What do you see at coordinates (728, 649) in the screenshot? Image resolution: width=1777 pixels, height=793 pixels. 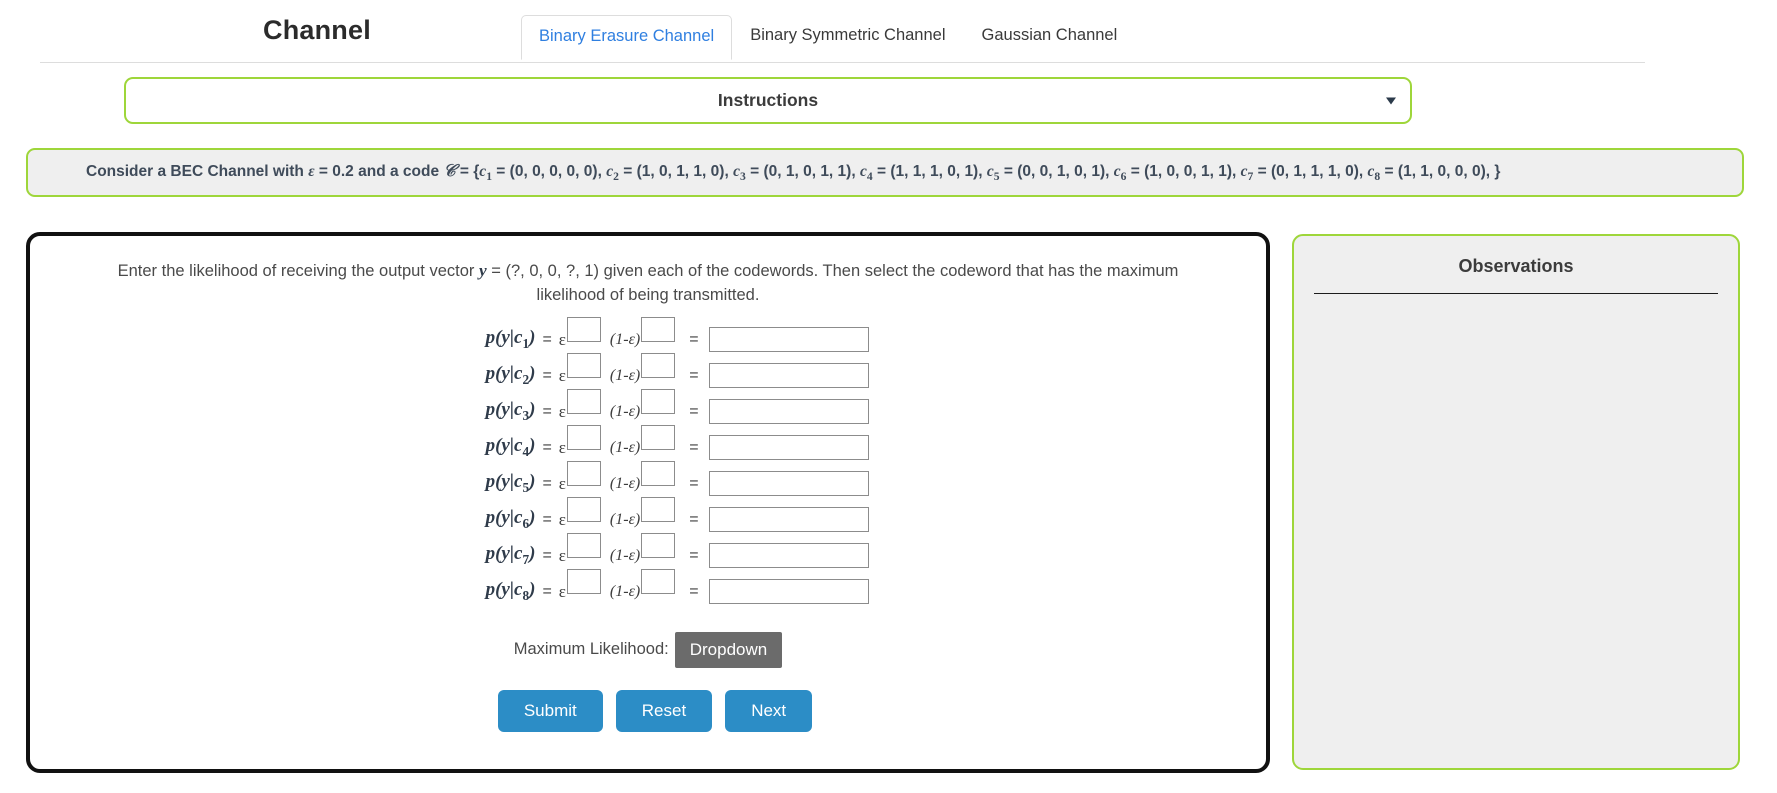 I see `maximum-likelihood-dropdown: Dropdown` at bounding box center [728, 649].